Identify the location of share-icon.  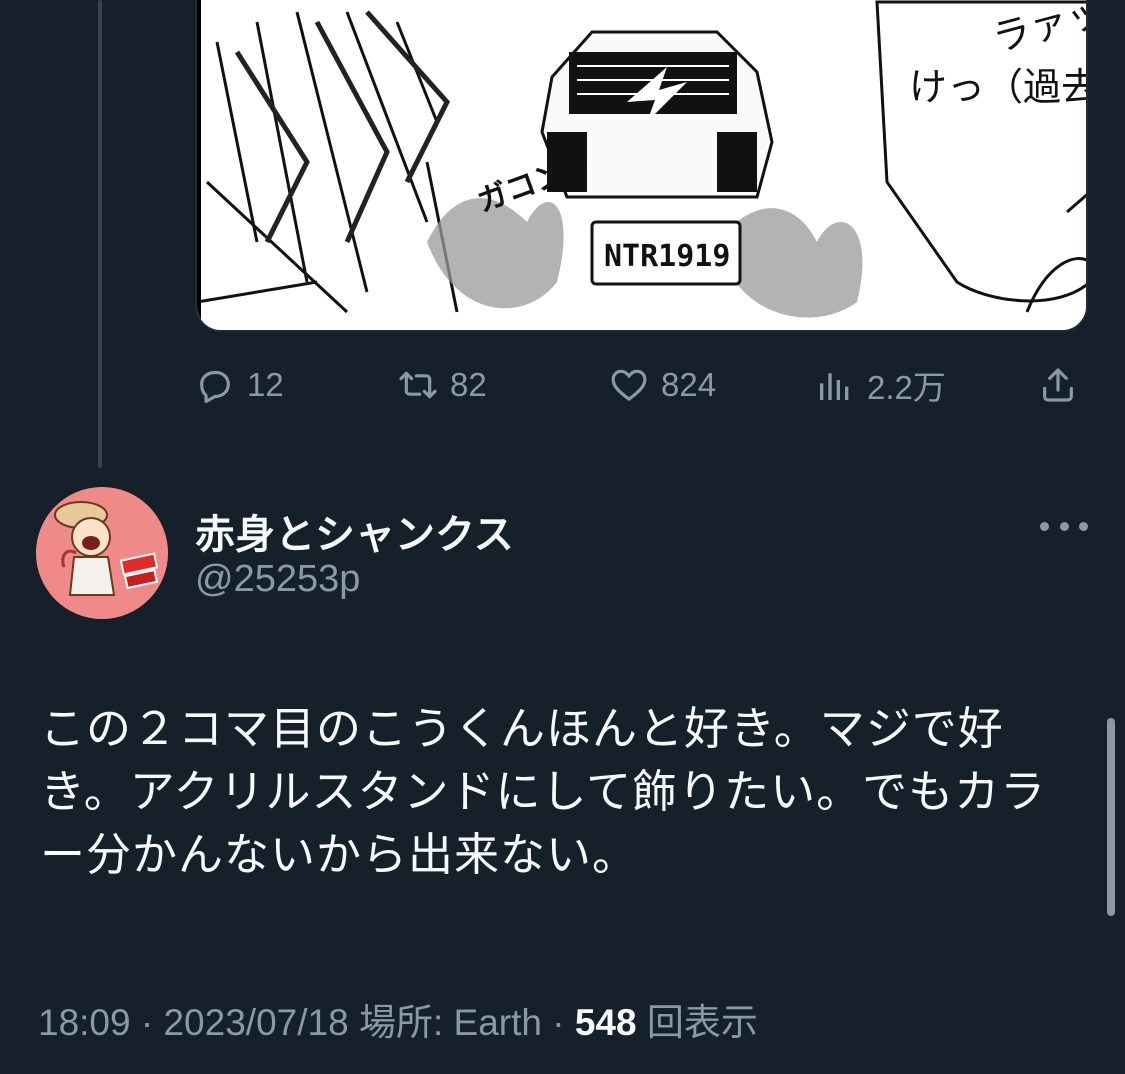
(1058, 385).